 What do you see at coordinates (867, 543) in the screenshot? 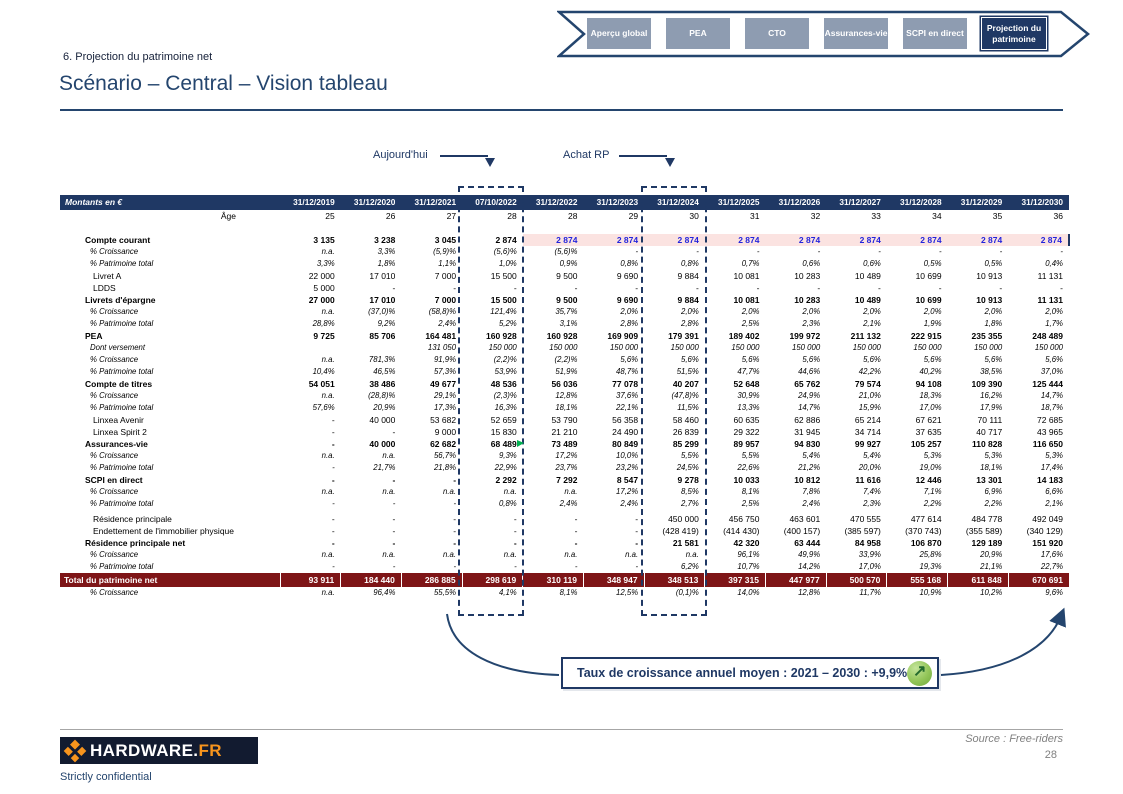
I see `cell: 84 958` at bounding box center [867, 543].